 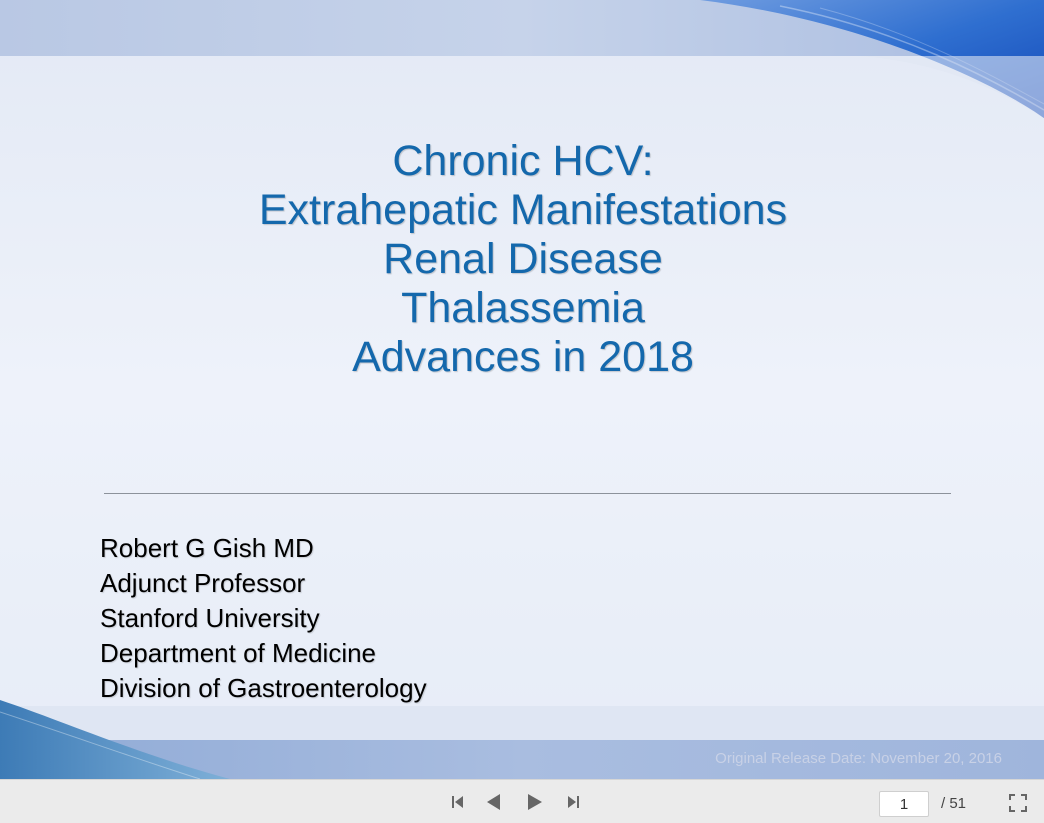 I want to click on title-line: Extrahepatic Manifestations, so click(x=523, y=210).